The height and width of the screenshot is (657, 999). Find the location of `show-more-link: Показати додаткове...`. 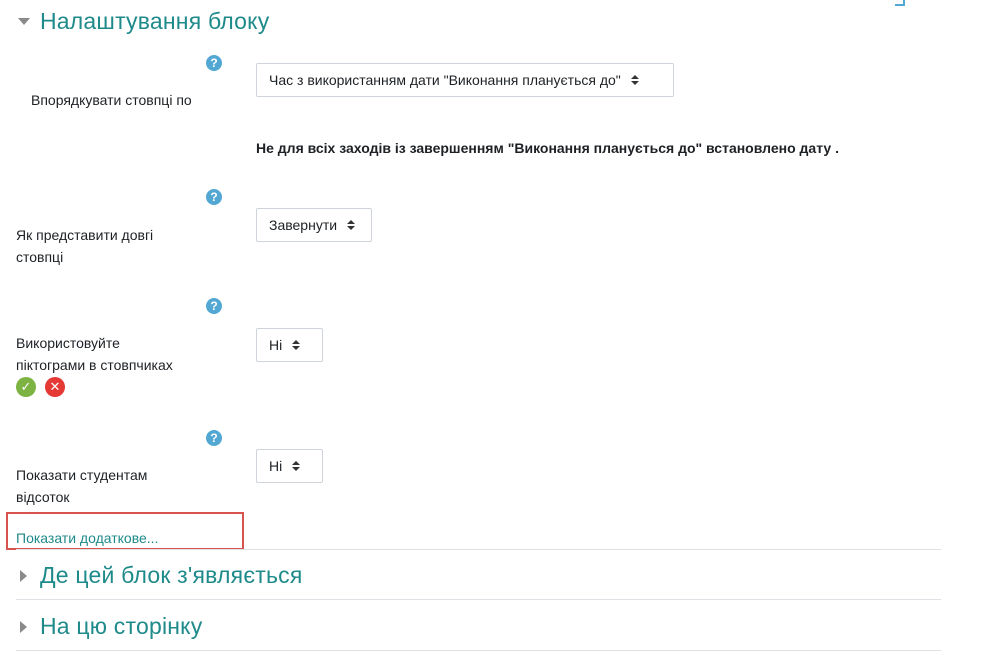

show-more-link: Показати додаткове... is located at coordinates (87, 538).